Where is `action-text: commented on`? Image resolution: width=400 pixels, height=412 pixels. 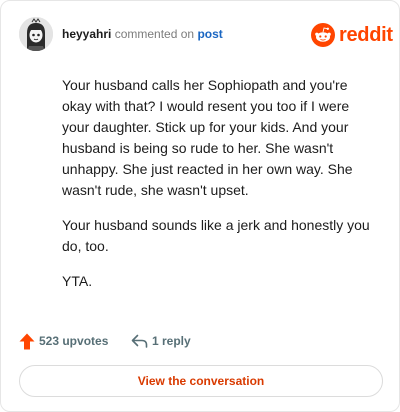 action-text: commented on is located at coordinates (154, 34).